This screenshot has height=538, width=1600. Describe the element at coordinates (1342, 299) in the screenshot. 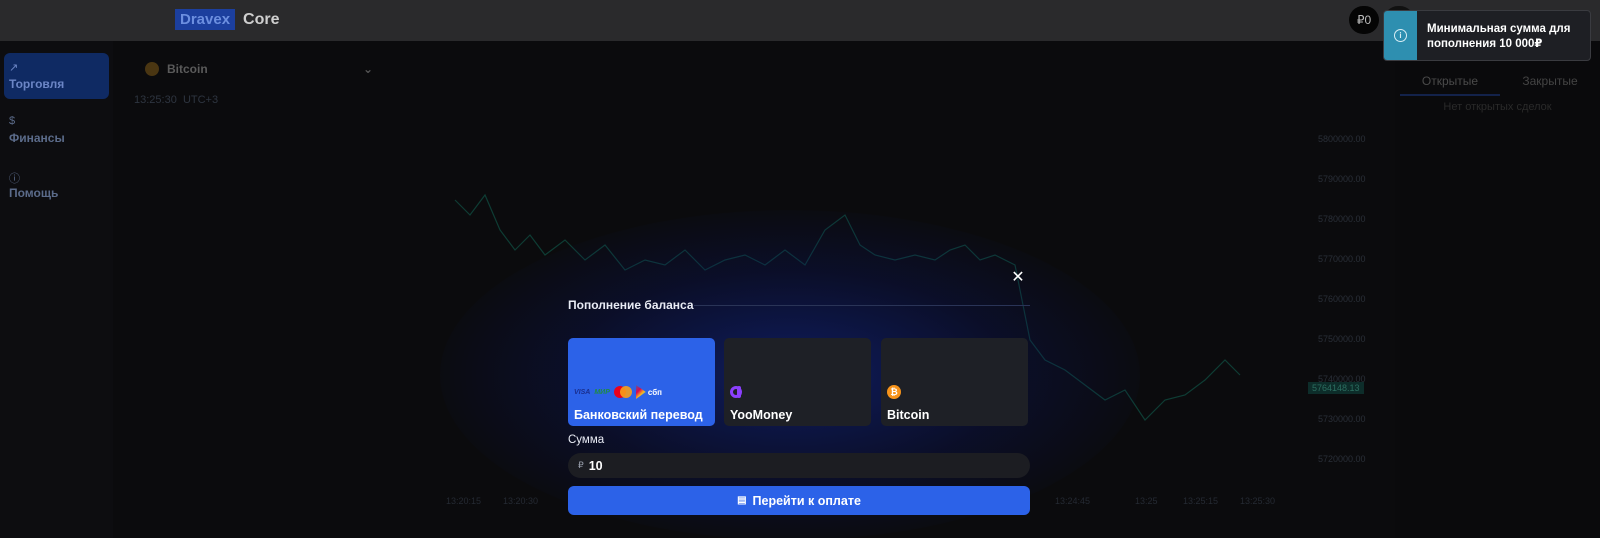

I see `y-tick: 5760000.00` at that location.